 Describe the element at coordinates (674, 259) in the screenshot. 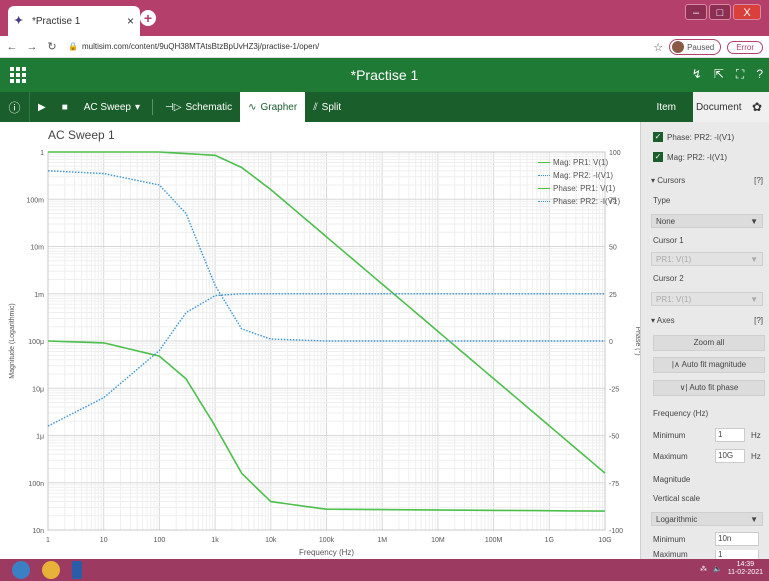

I see `cursor1-value: PR1: V(1)` at that location.